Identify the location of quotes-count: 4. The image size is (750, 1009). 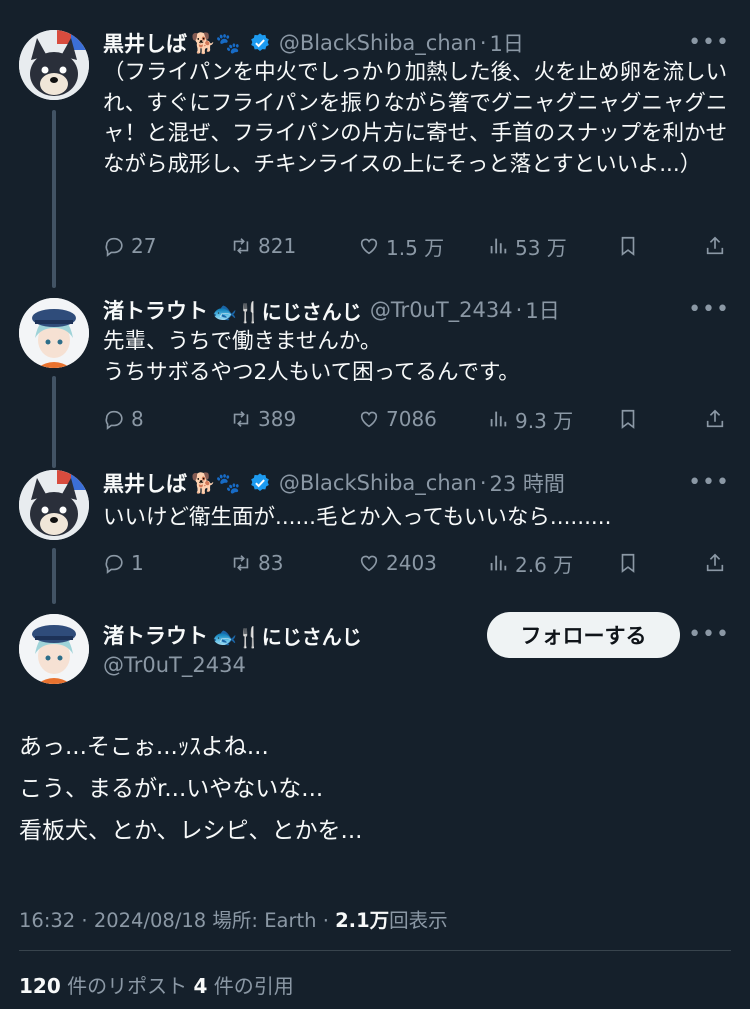
(200, 986).